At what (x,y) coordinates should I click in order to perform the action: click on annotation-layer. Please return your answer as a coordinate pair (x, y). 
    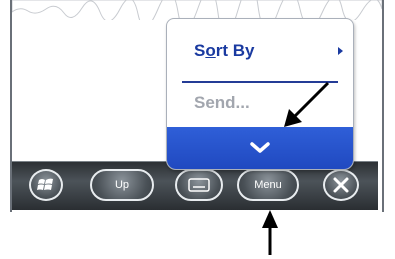
    Looking at the image, I should click on (296, 168).